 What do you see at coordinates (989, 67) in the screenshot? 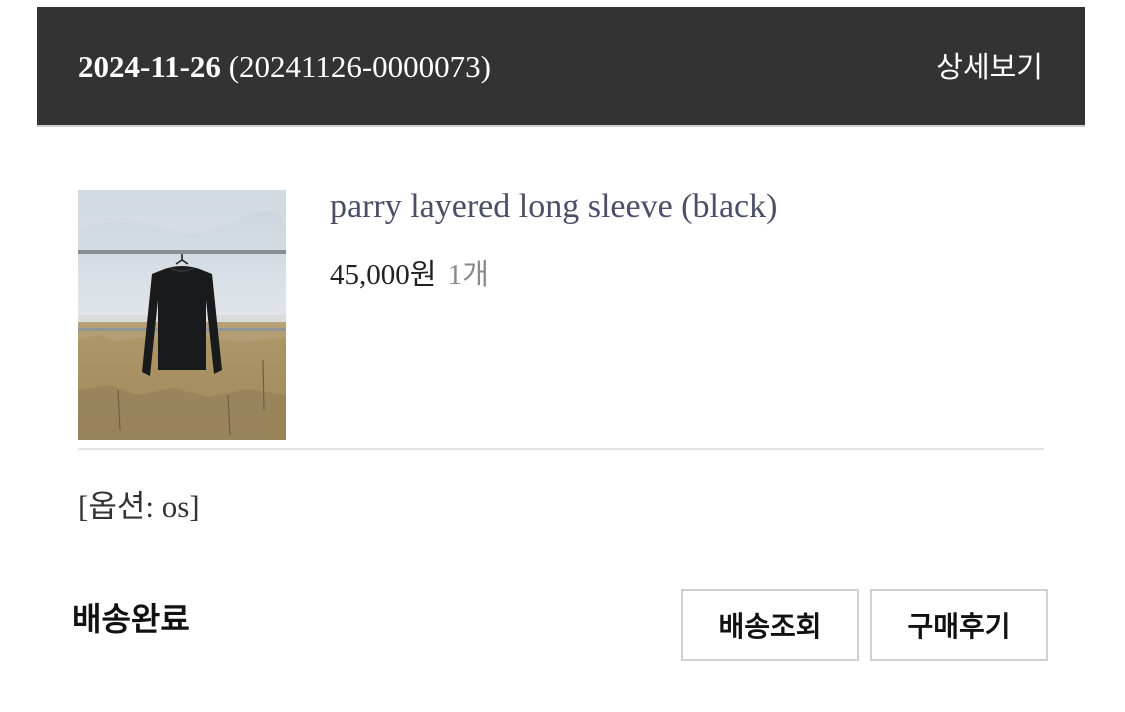
I see `order-detail-link: 상세보기` at bounding box center [989, 67].